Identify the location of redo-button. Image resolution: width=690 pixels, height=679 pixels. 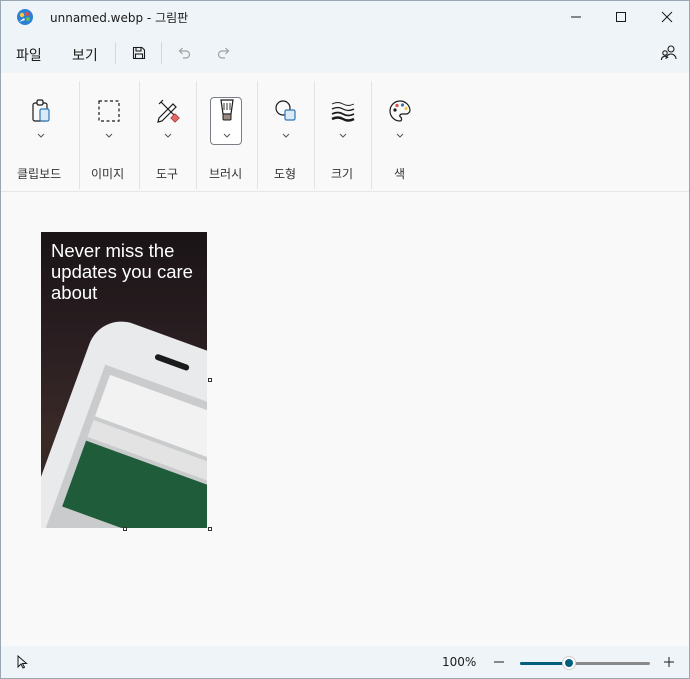
(224, 53).